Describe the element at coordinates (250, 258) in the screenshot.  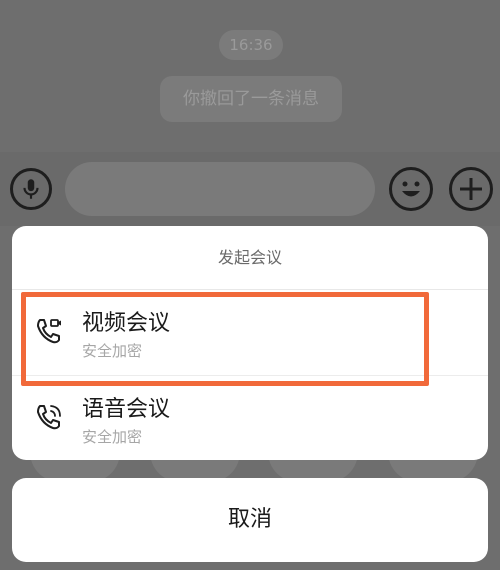
I see `sheet-title: 发起会议` at that location.